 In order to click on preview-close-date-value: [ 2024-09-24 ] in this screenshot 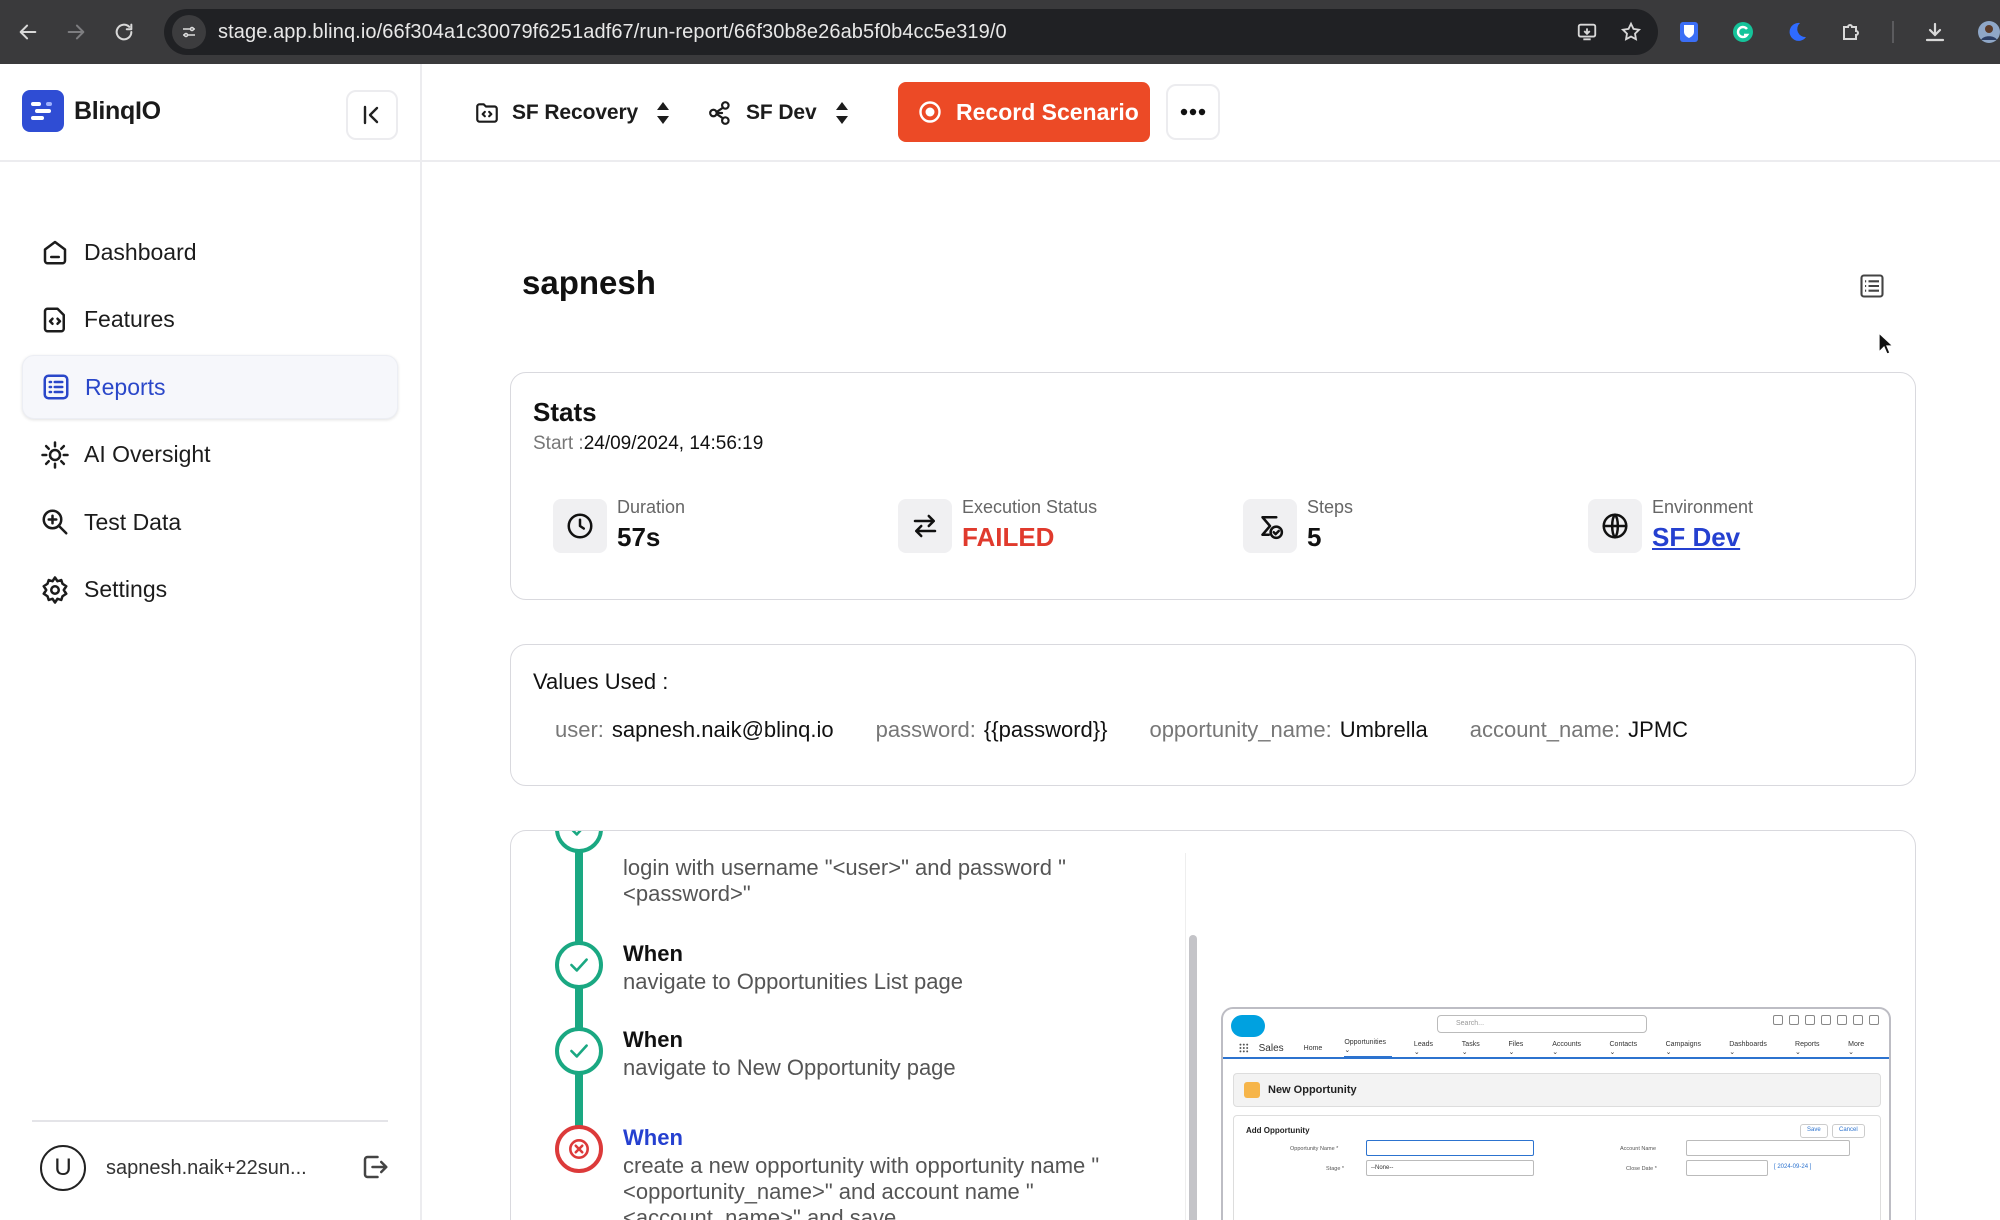, I will do `click(1793, 1167)`.